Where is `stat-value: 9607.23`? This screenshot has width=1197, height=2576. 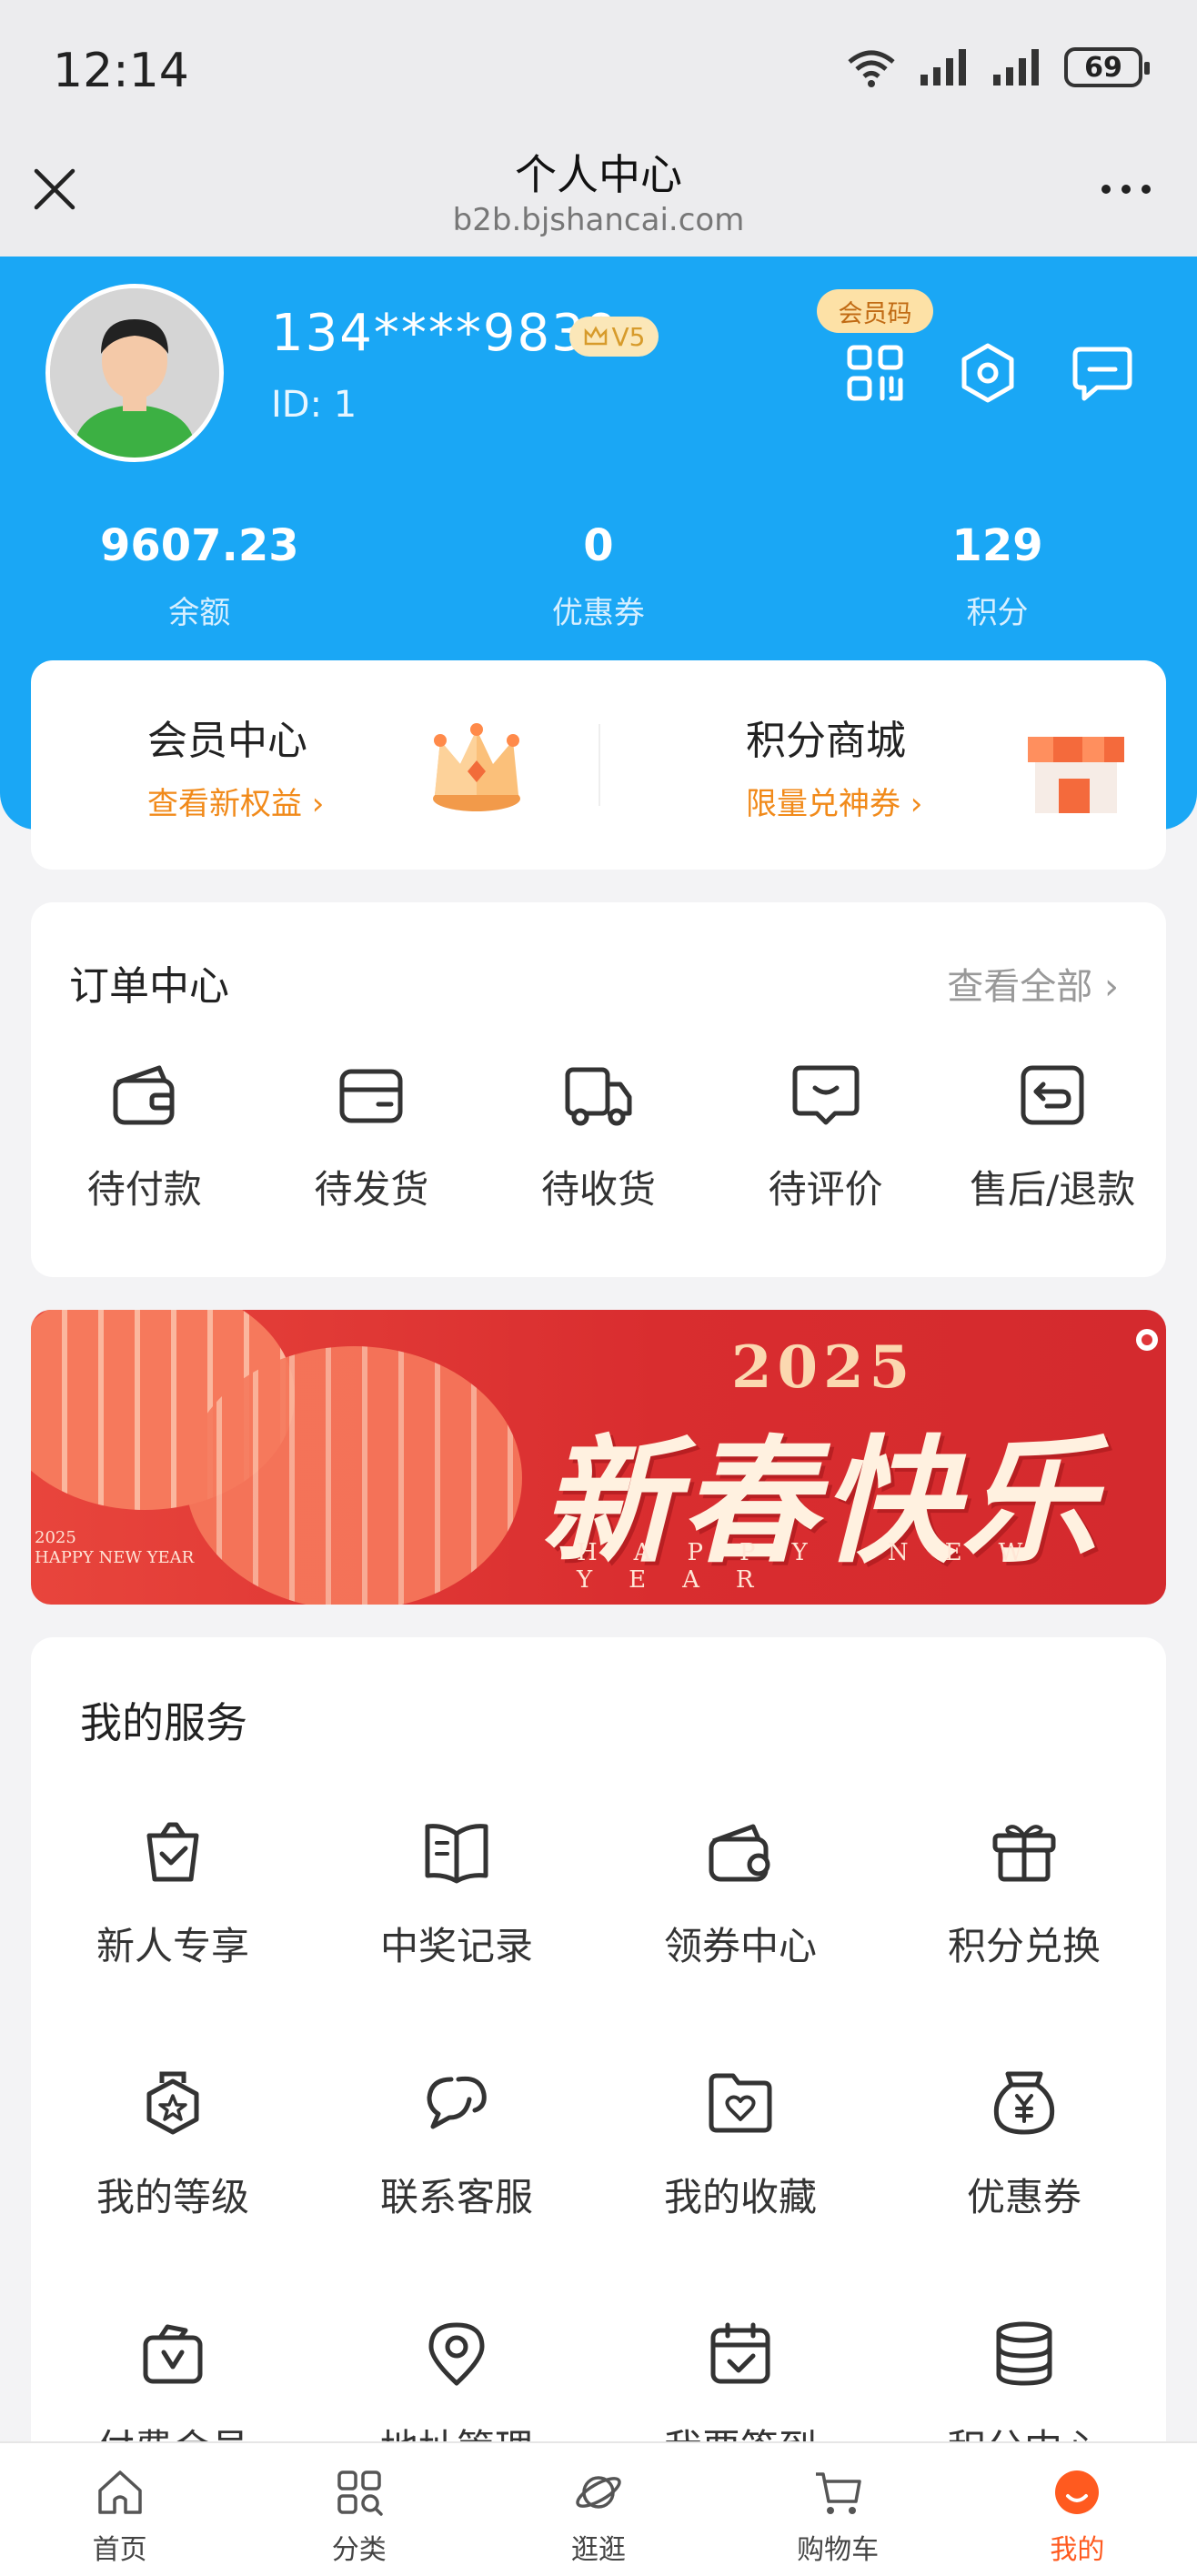
stat-value: 9607.23 is located at coordinates (199, 545).